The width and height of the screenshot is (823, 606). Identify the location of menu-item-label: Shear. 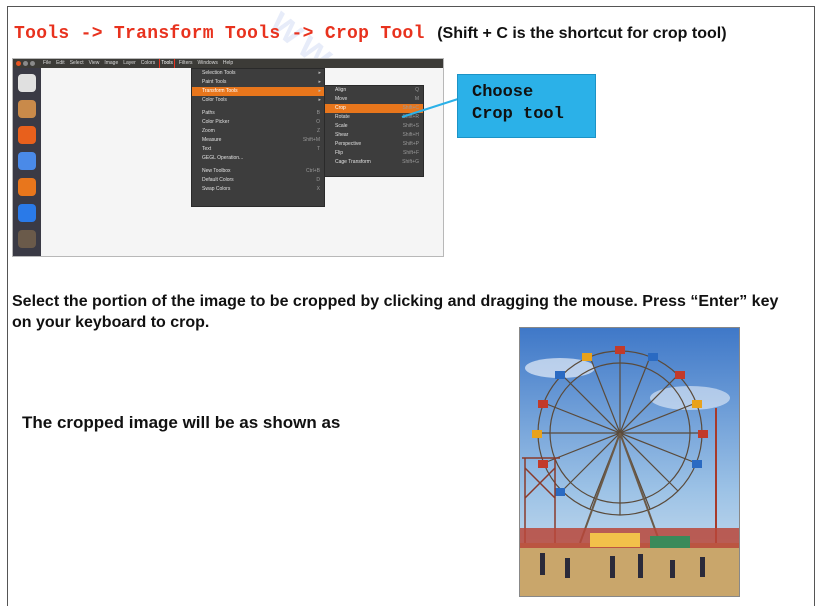
(342, 135).